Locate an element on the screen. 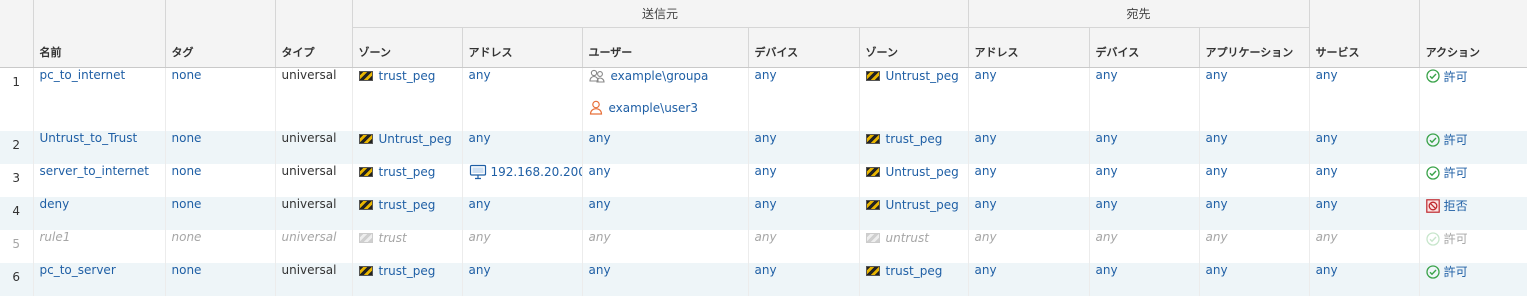  col-header-name: 名前 is located at coordinates (99, 47).